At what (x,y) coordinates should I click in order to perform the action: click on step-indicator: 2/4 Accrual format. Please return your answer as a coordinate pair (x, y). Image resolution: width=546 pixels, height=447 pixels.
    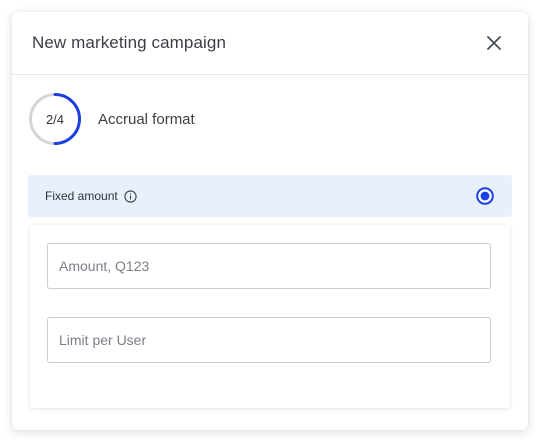
    Looking at the image, I should click on (111, 119).